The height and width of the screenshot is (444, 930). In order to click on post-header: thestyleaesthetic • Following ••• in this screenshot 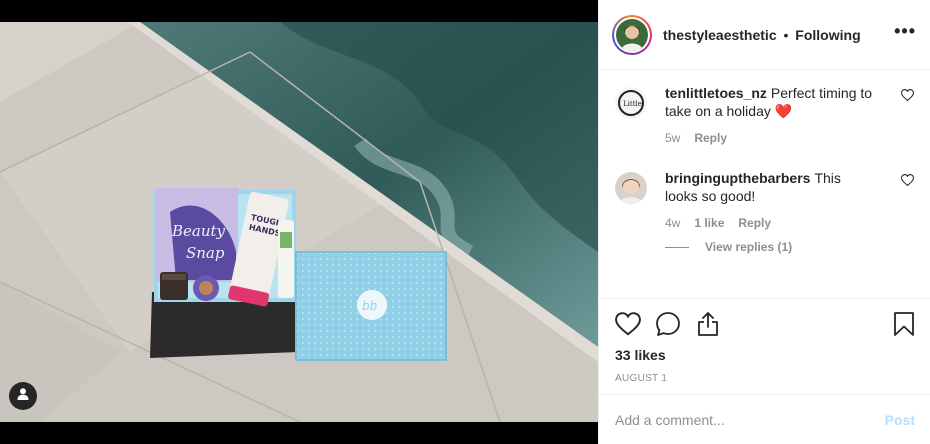, I will do `click(764, 35)`.